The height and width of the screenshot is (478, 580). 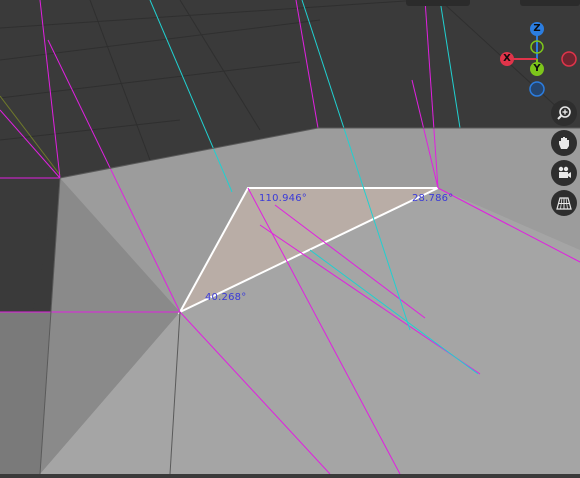 I want to click on hand-icon, so click(x=564, y=143).